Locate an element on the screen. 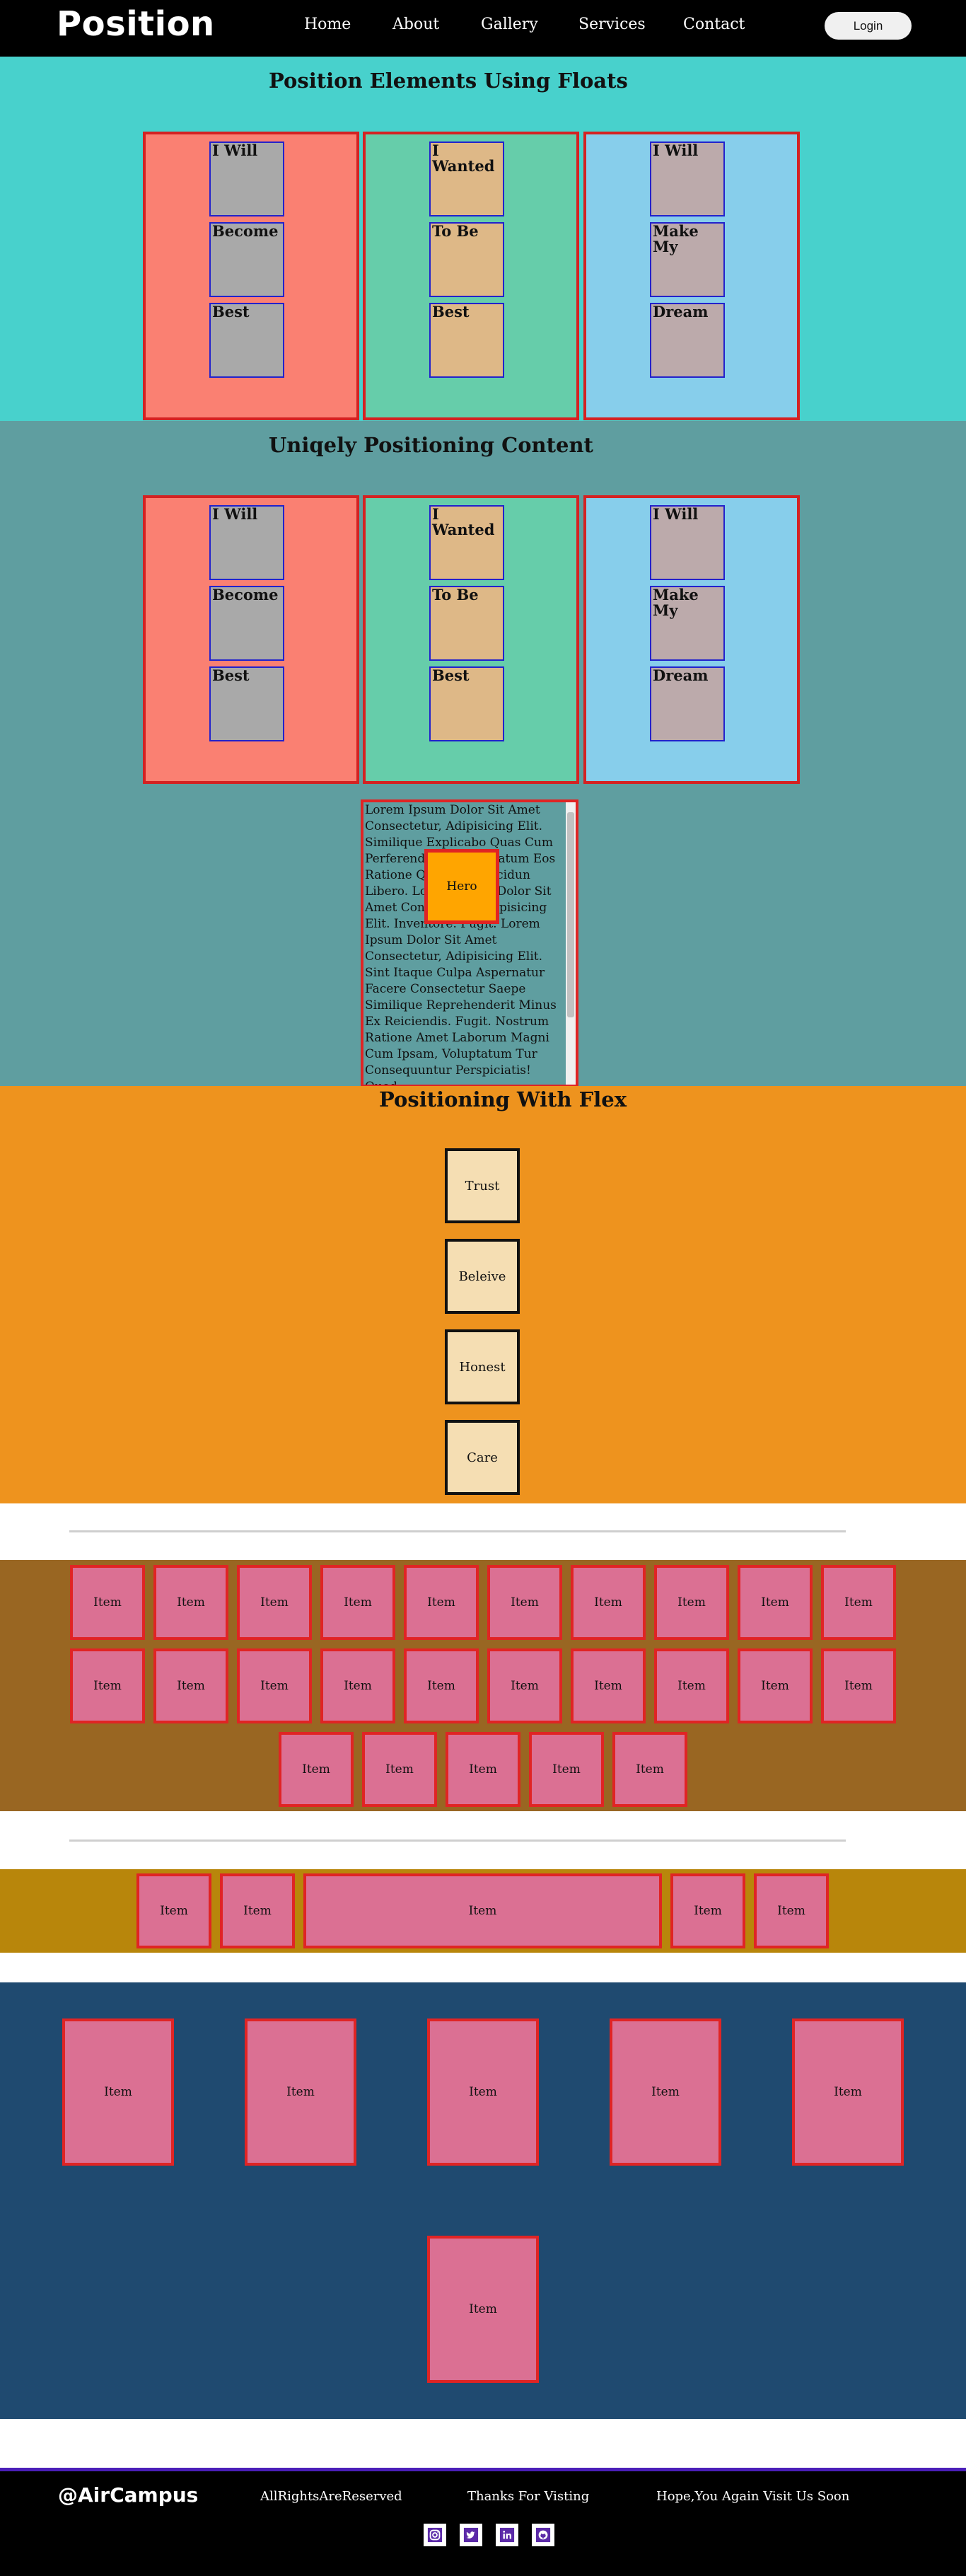  login-button: Login is located at coordinates (868, 26).